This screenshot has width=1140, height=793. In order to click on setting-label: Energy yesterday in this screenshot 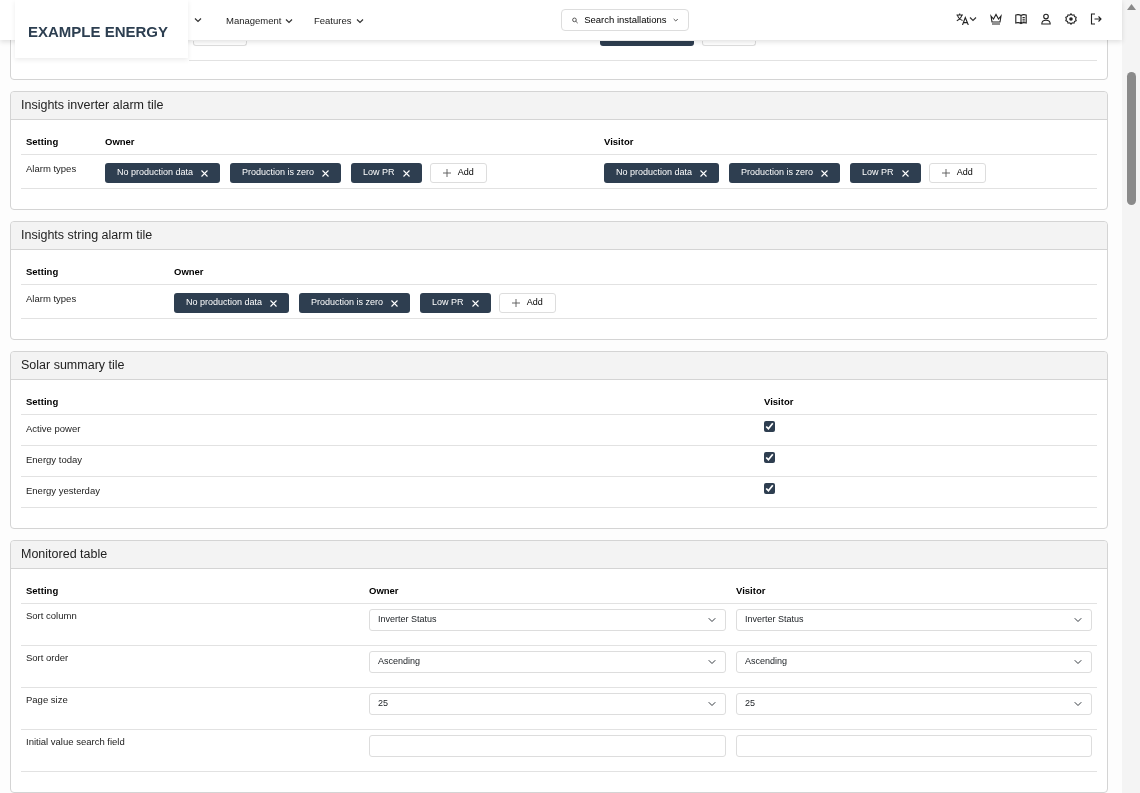, I will do `click(63, 490)`.